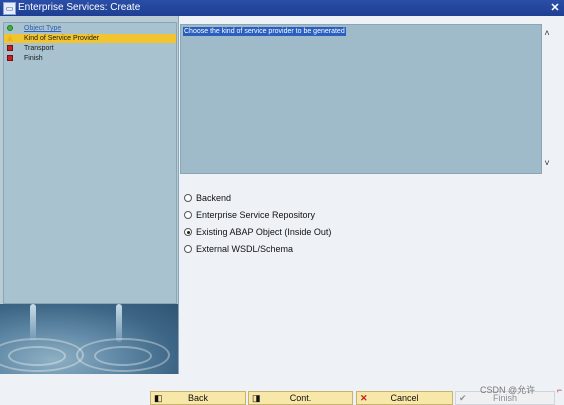 Image resolution: width=564 pixels, height=405 pixels. Describe the element at coordinates (547, 163) in the screenshot. I see `scroll-down-icon: ˅` at that location.